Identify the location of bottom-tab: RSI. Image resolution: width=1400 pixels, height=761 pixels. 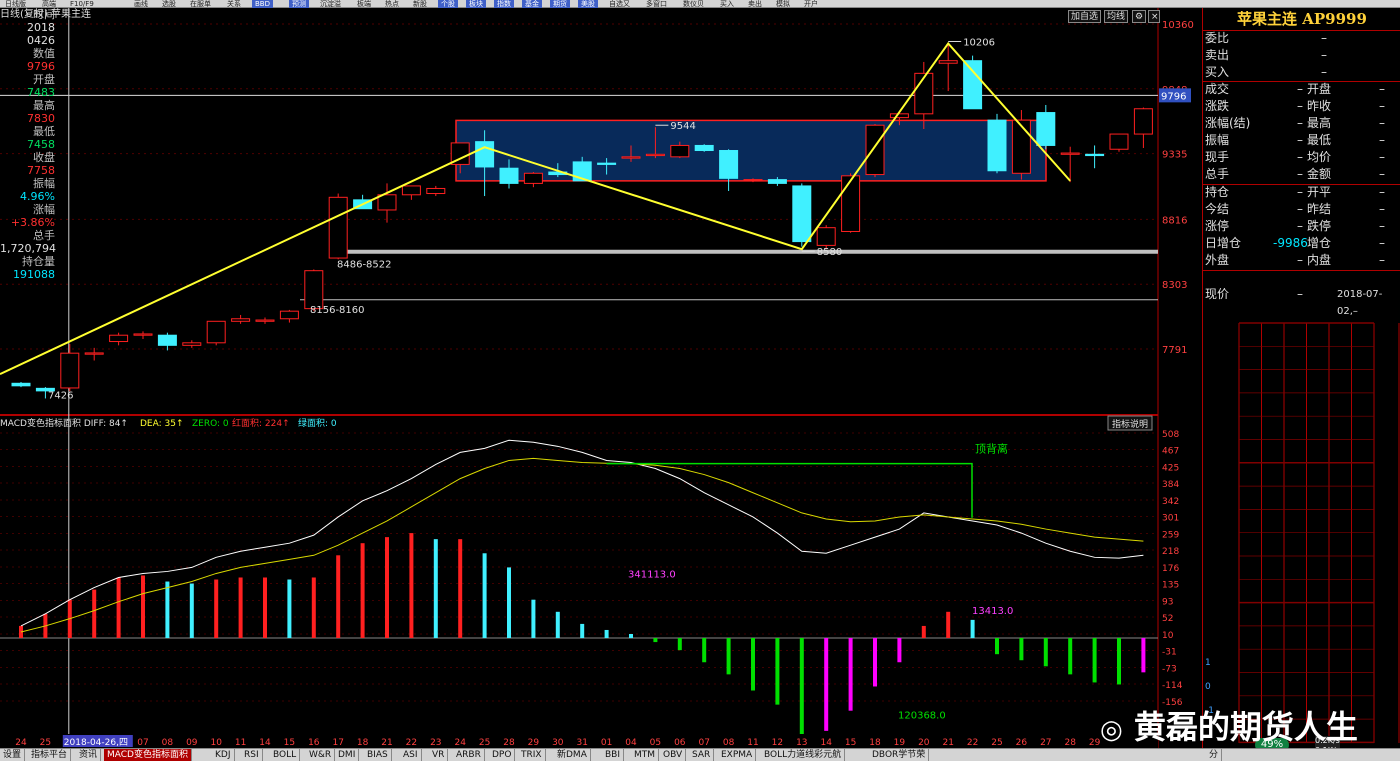
(252, 755).